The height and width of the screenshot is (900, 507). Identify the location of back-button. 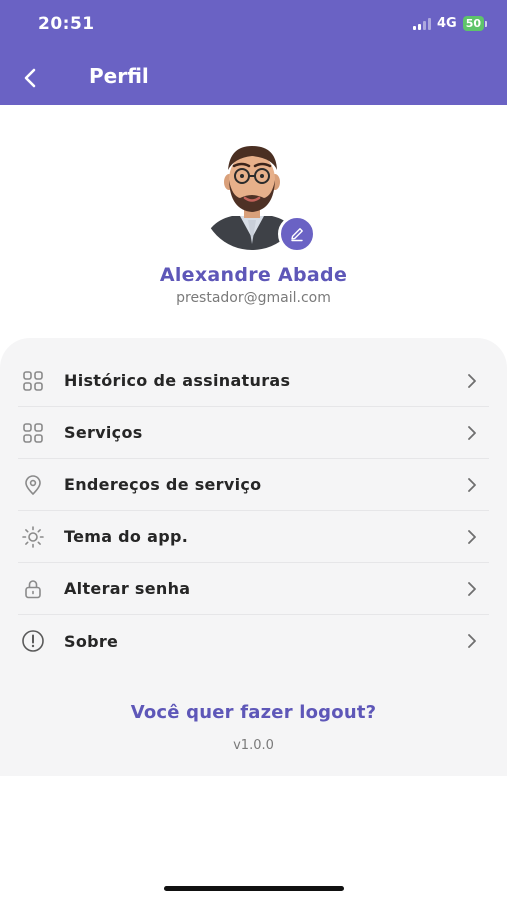
(30, 78).